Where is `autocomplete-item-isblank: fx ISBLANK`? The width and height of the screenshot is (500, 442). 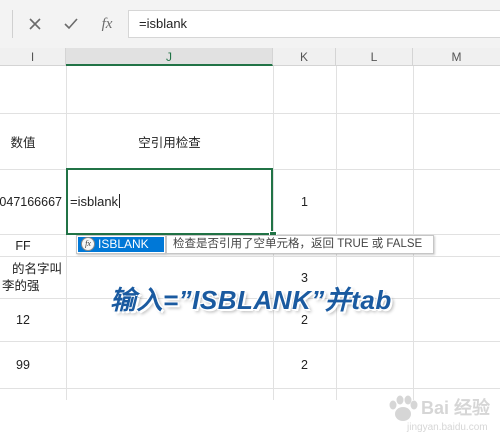 autocomplete-item-isblank: fx ISBLANK is located at coordinates (121, 244).